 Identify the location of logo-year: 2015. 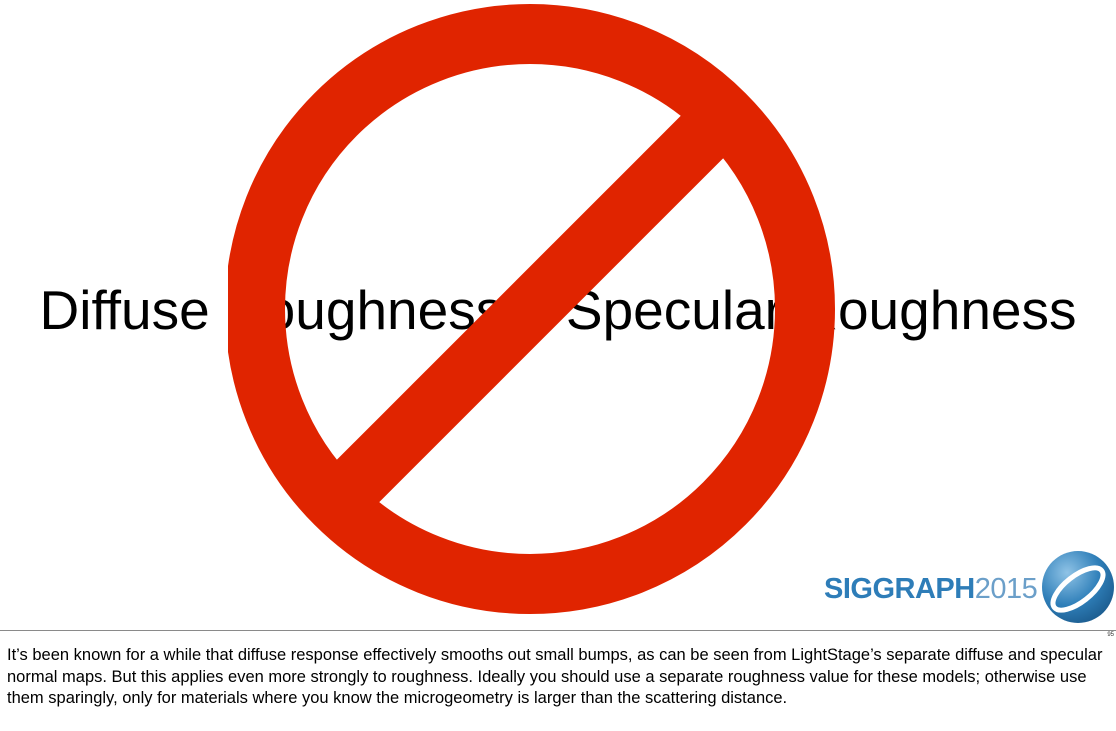
(1006, 589).